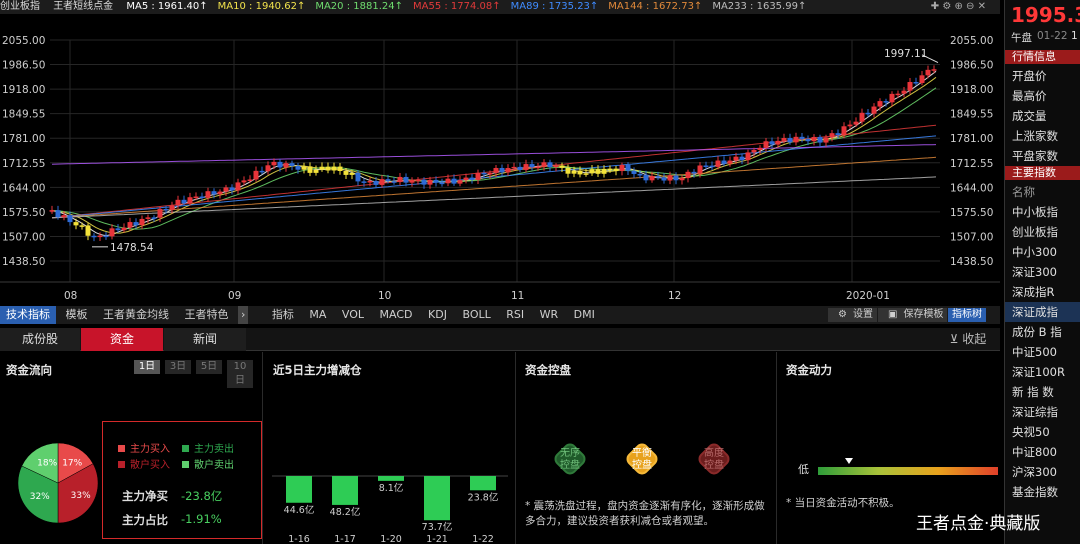 The width and height of the screenshot is (1080, 544). Describe the element at coordinates (345, 512) in the screenshot. I see `five-day-bar-label: 48.2亿` at that location.